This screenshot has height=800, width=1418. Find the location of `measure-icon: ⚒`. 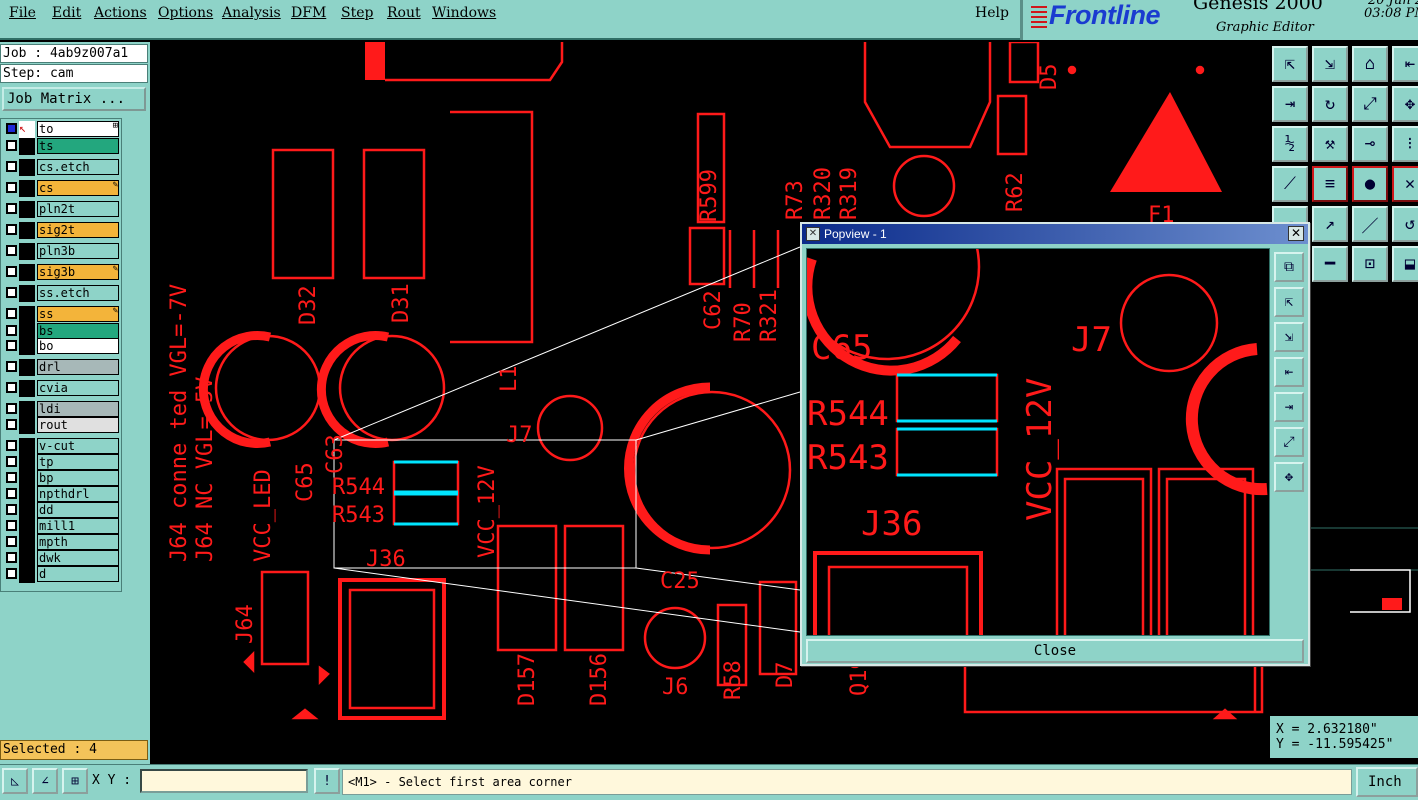

measure-icon: ⚒ is located at coordinates (1330, 144).